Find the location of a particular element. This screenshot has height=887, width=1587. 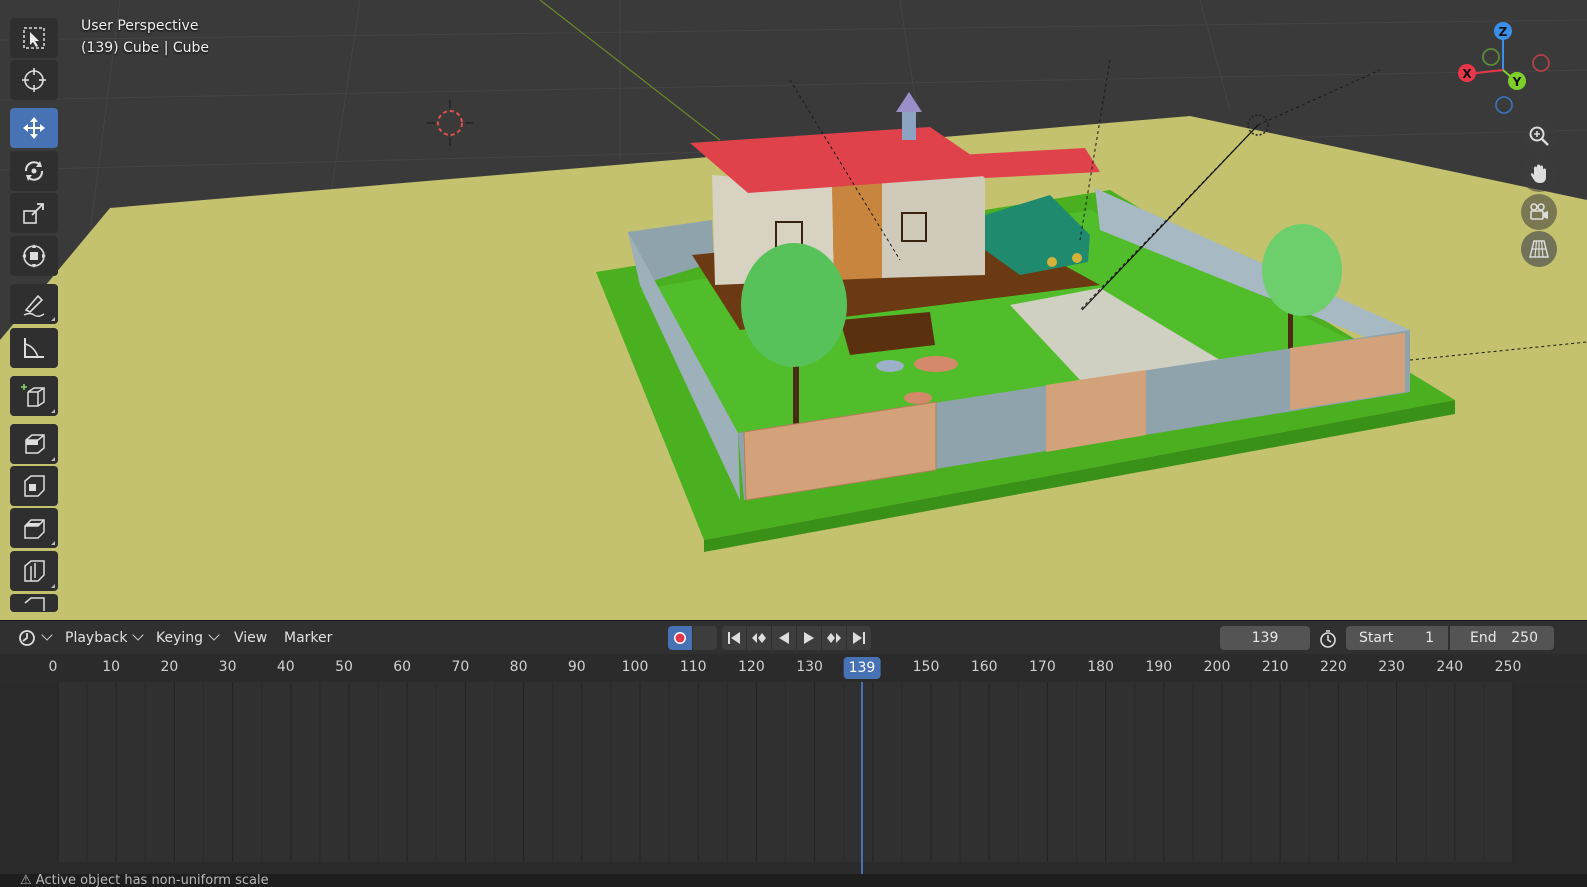

start-frame-value: 1 is located at coordinates (1429, 638).